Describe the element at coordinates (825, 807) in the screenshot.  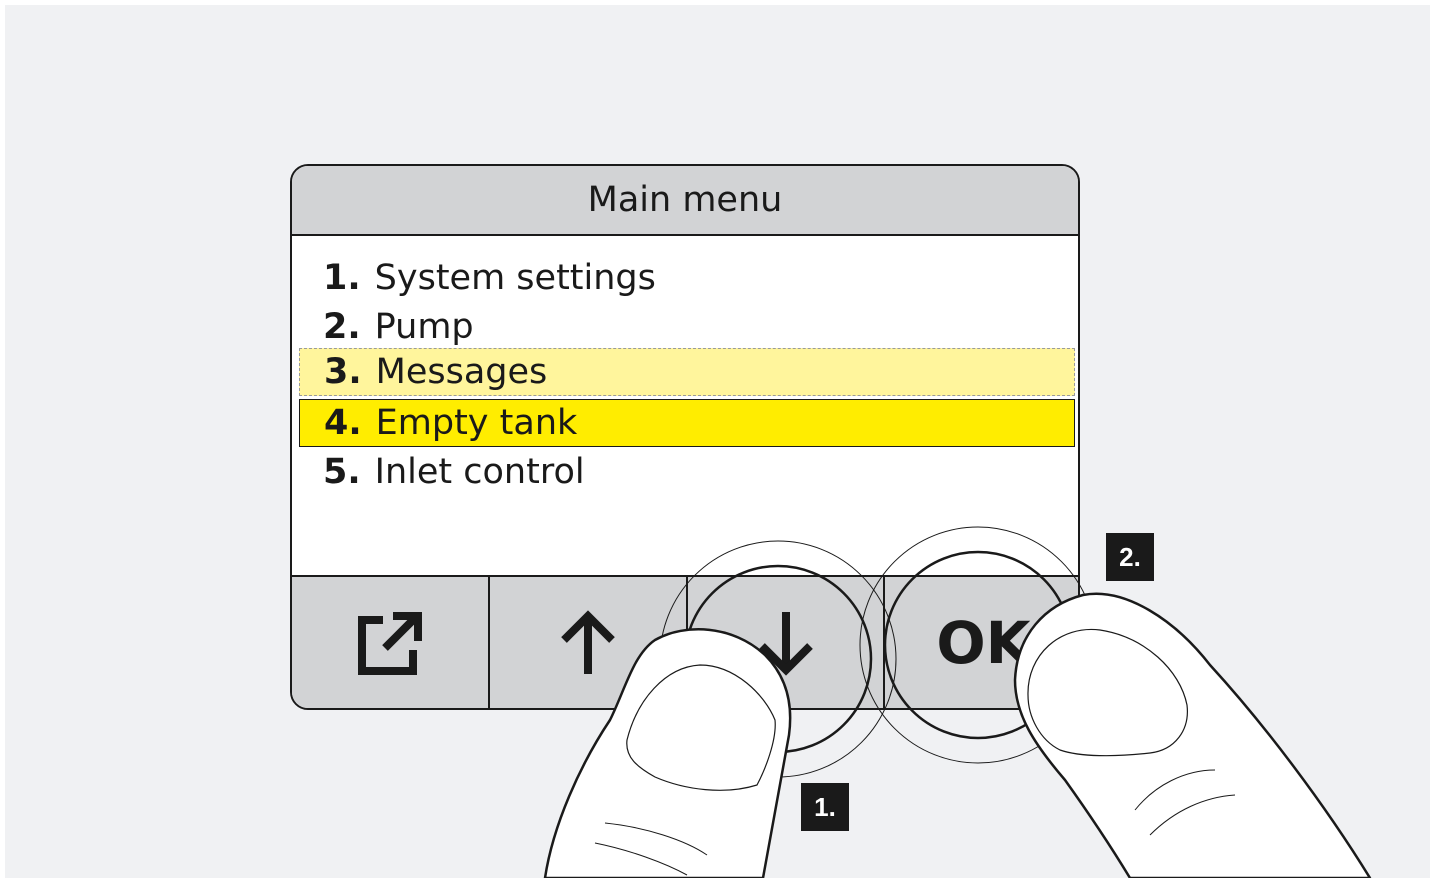
I see `step-badge-1: 1.` at that location.